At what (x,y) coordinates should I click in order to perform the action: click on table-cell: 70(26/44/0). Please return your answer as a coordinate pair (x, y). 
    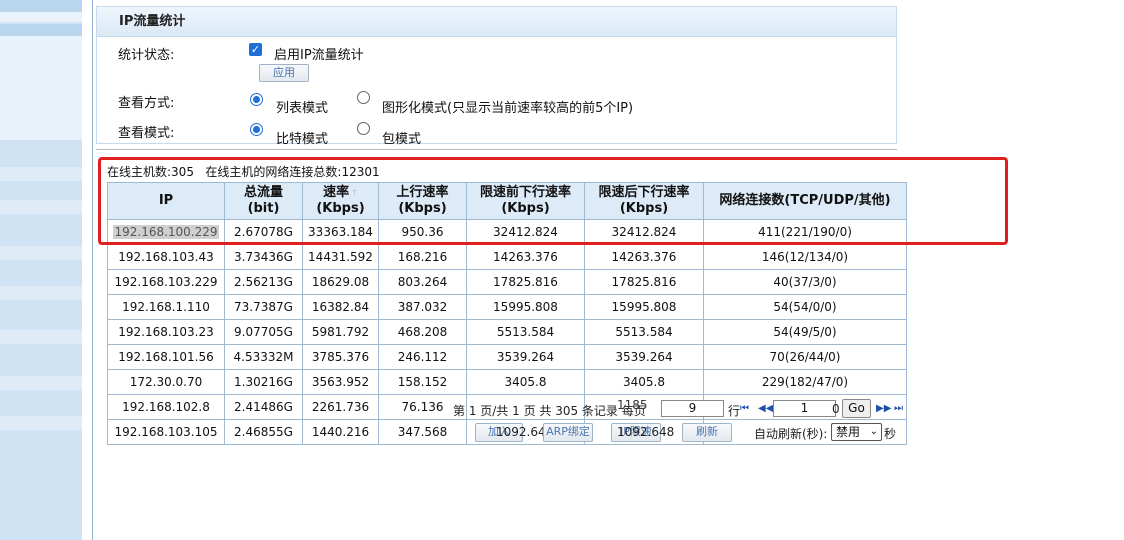
    Looking at the image, I should click on (805, 357).